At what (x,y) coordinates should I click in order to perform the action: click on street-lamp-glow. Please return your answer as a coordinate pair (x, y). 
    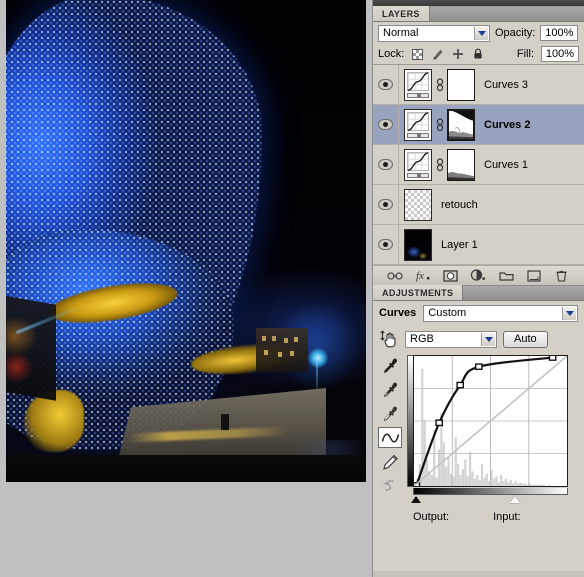
    Looking at the image, I should click on (318, 358).